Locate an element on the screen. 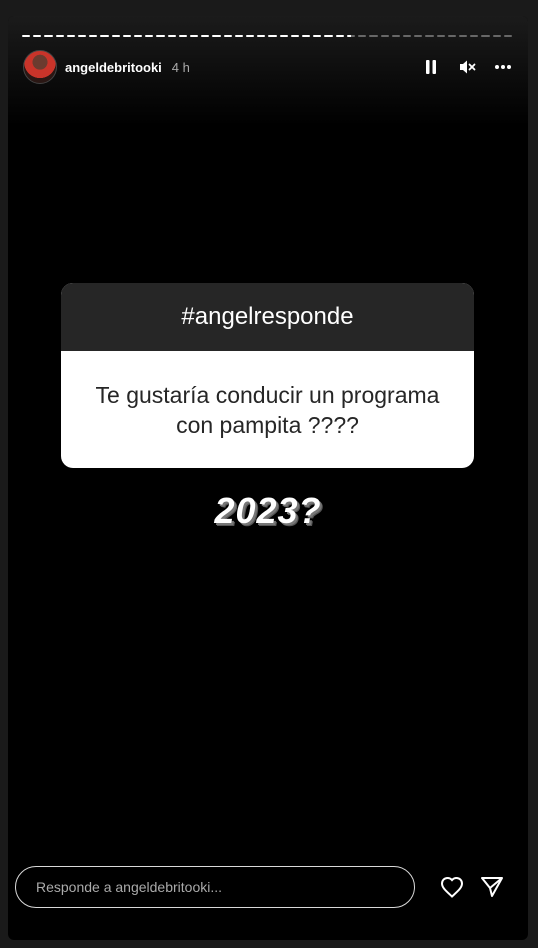 The image size is (538, 948). story-header: angeldebritooki 4 h is located at coordinates (268, 67).